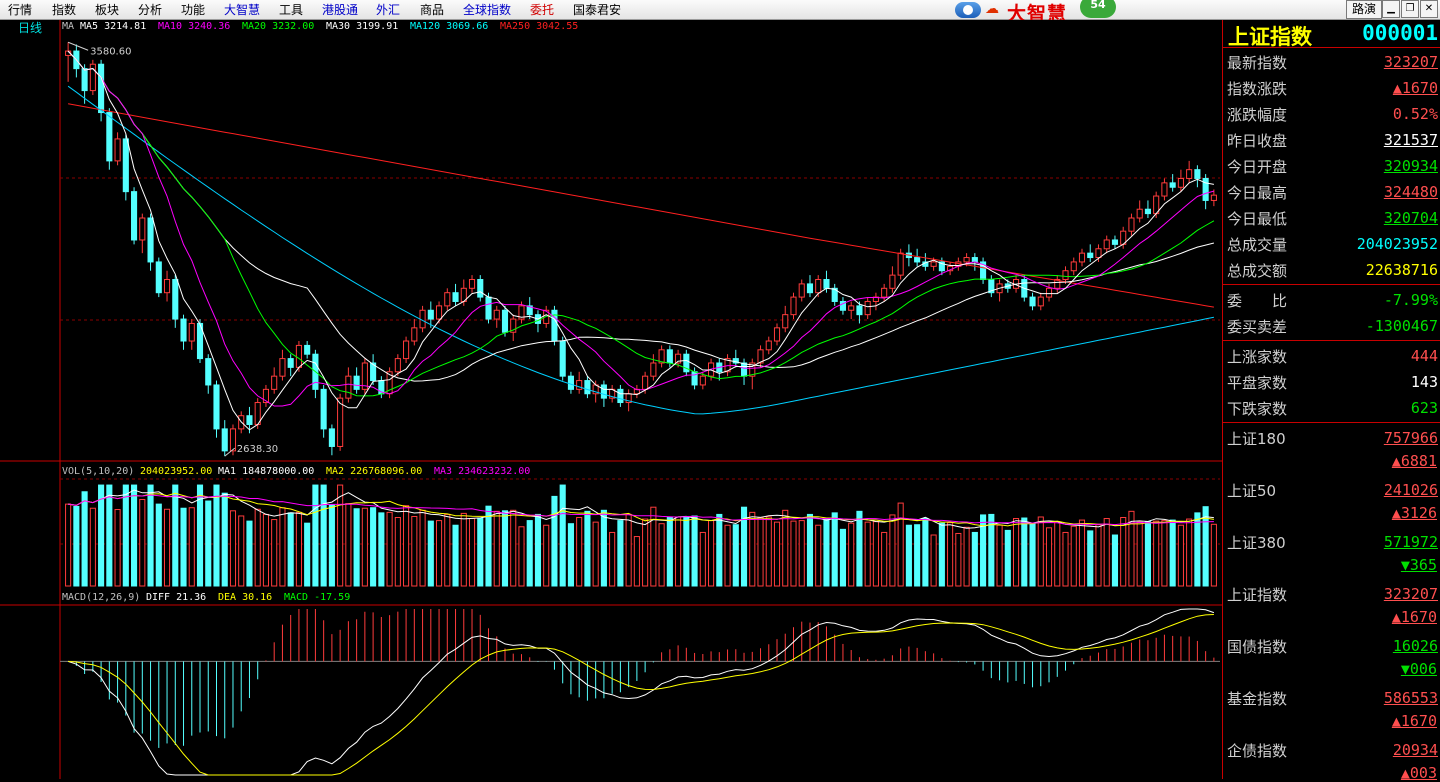 This screenshot has width=1440, height=782. I want to click on restore-button: ❐, so click(1410, 9).